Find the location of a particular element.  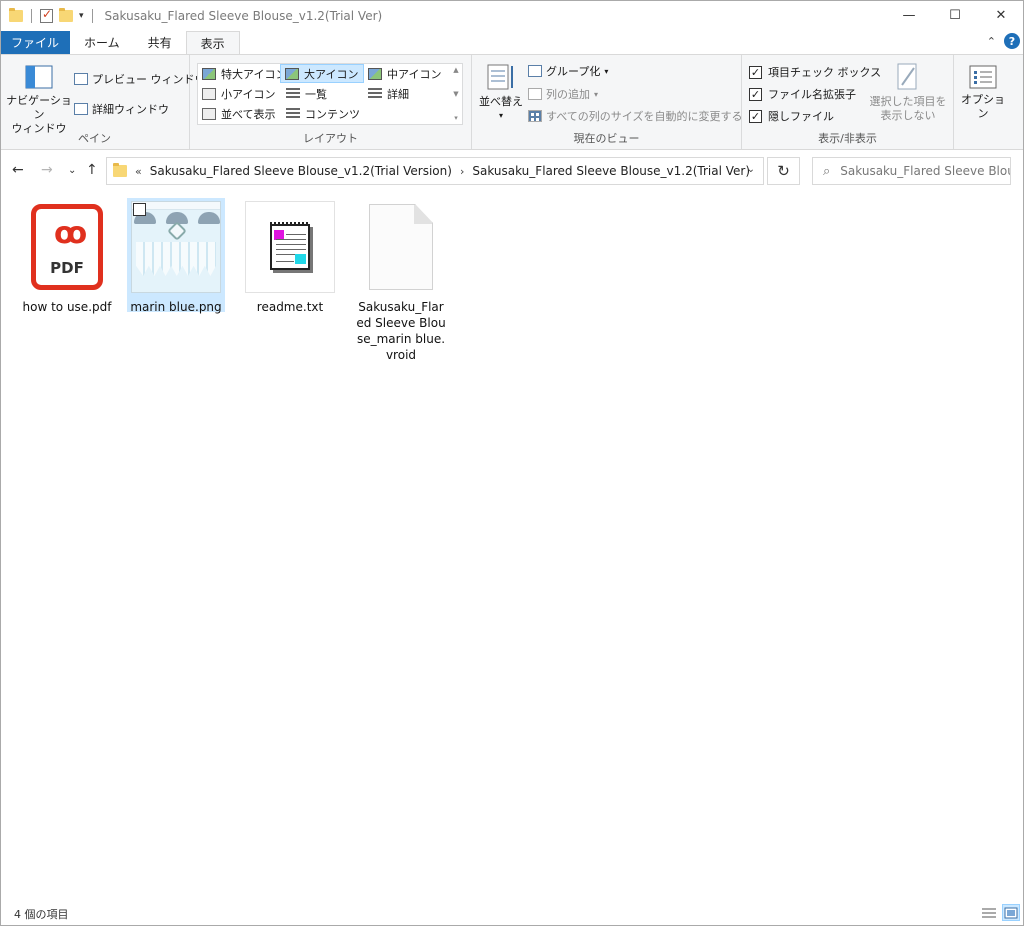

file-name: marin blue.png is located at coordinates (176, 307).